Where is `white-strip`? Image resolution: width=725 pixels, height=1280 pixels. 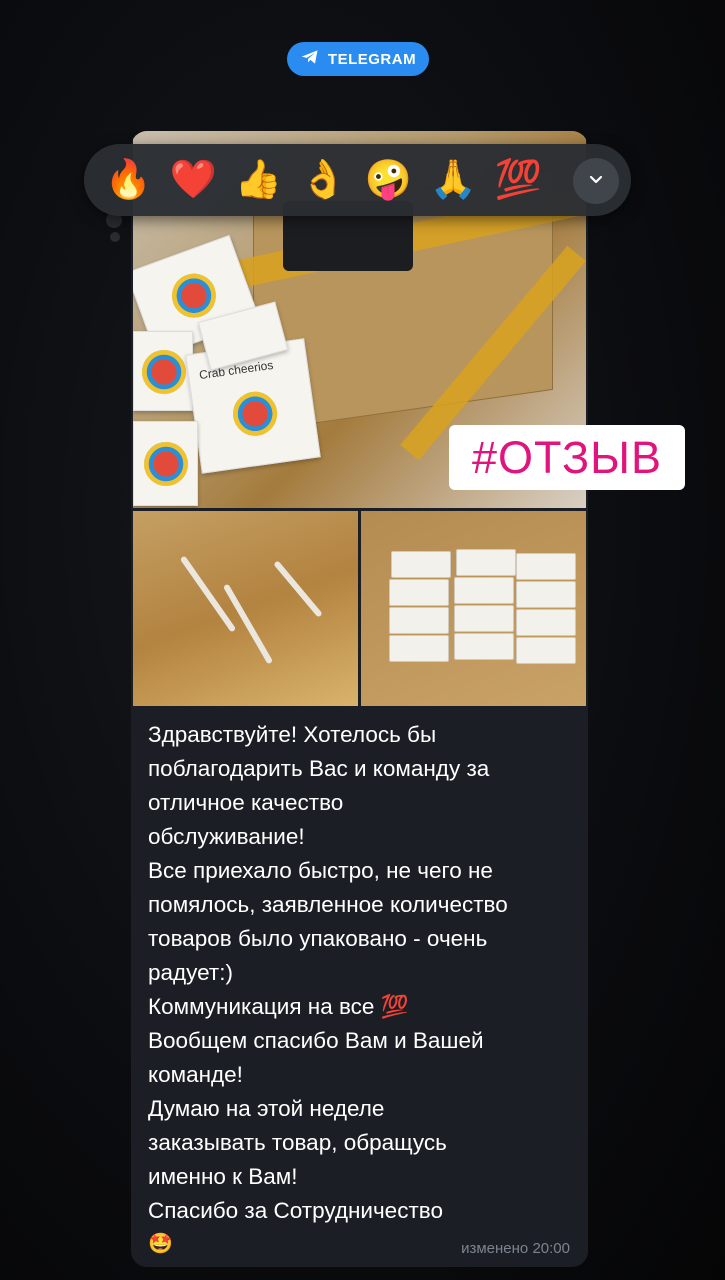
white-strip is located at coordinates (298, 589).